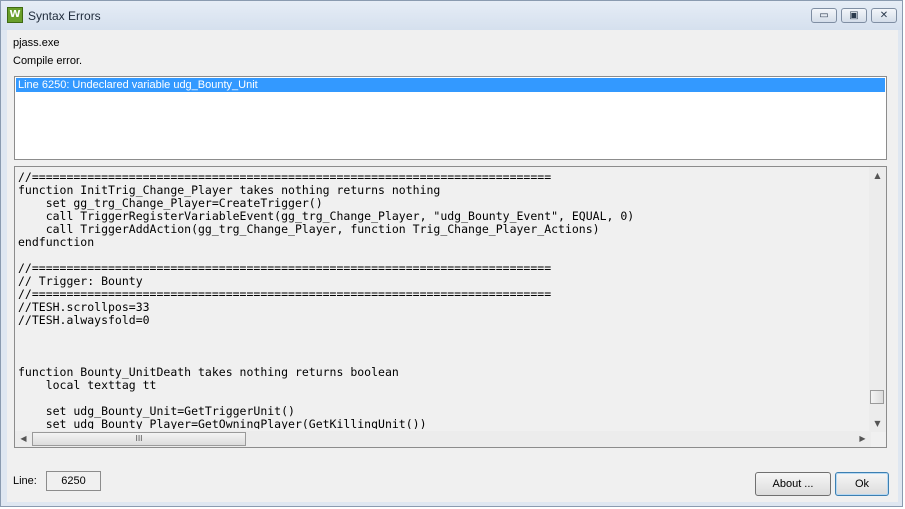 This screenshot has height=509, width=905. What do you see at coordinates (25, 481) in the screenshot?
I see `line-label: Line:` at bounding box center [25, 481].